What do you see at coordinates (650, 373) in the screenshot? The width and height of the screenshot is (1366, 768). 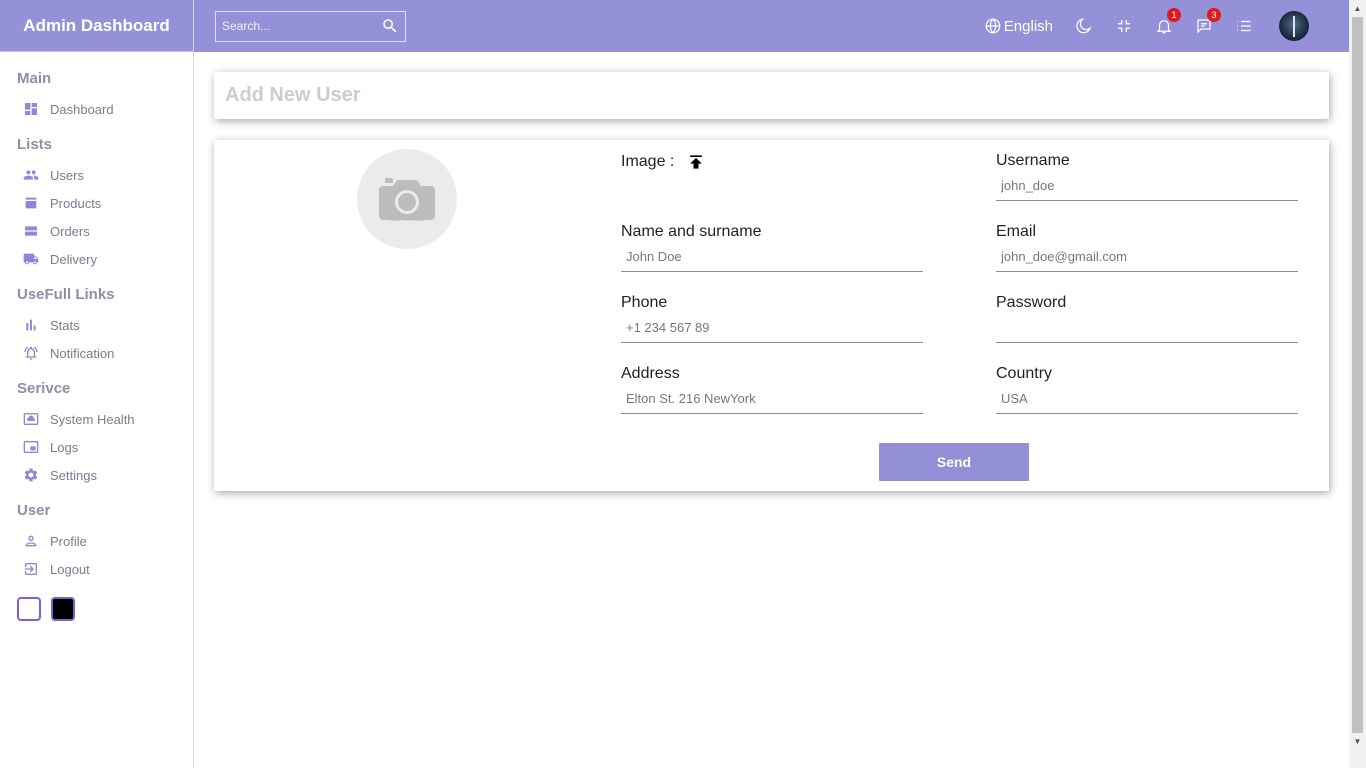 I see `address-label: Address` at bounding box center [650, 373].